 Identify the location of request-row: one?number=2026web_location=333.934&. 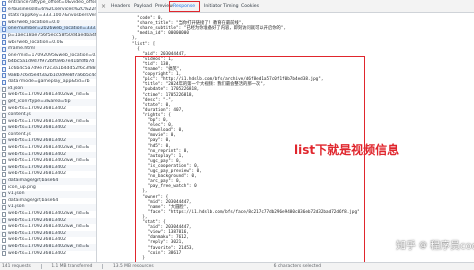
(48, 29).